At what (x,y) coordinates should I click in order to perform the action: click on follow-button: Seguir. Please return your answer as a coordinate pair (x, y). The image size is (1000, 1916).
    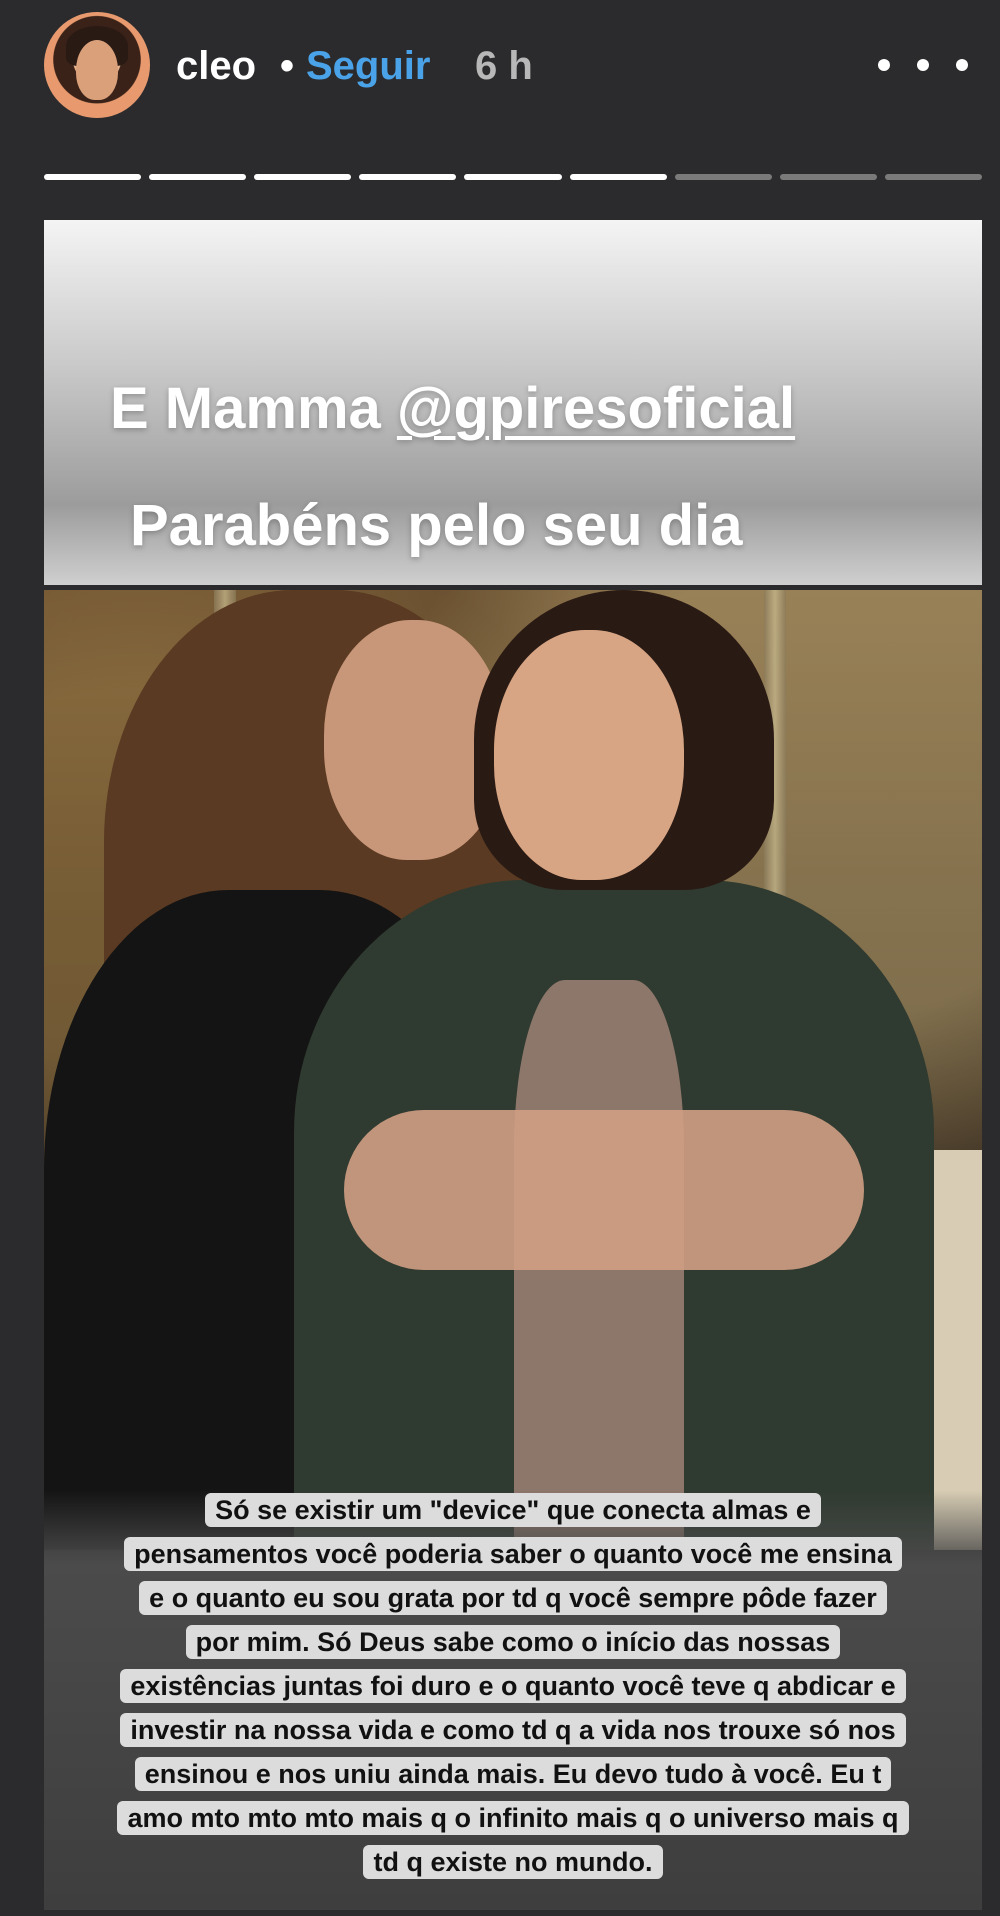
    Looking at the image, I should click on (368, 66).